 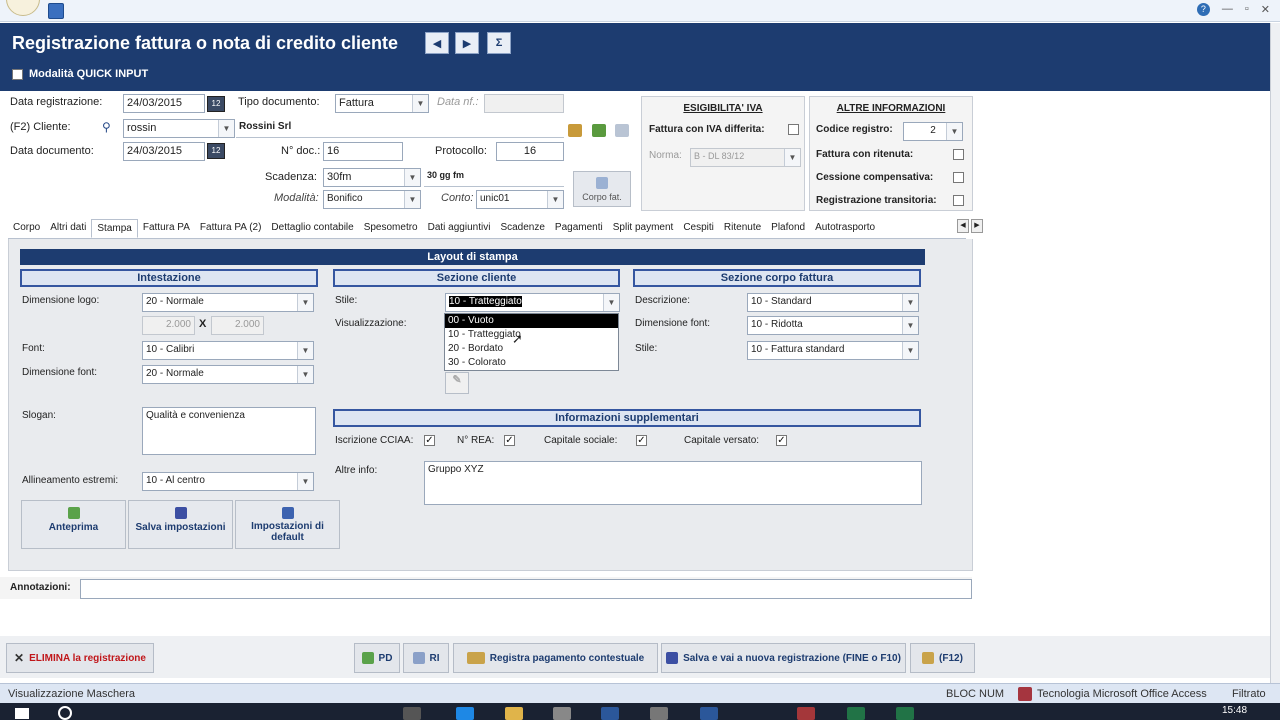 I want to click on ritenuta-checkbox, so click(x=958, y=154).